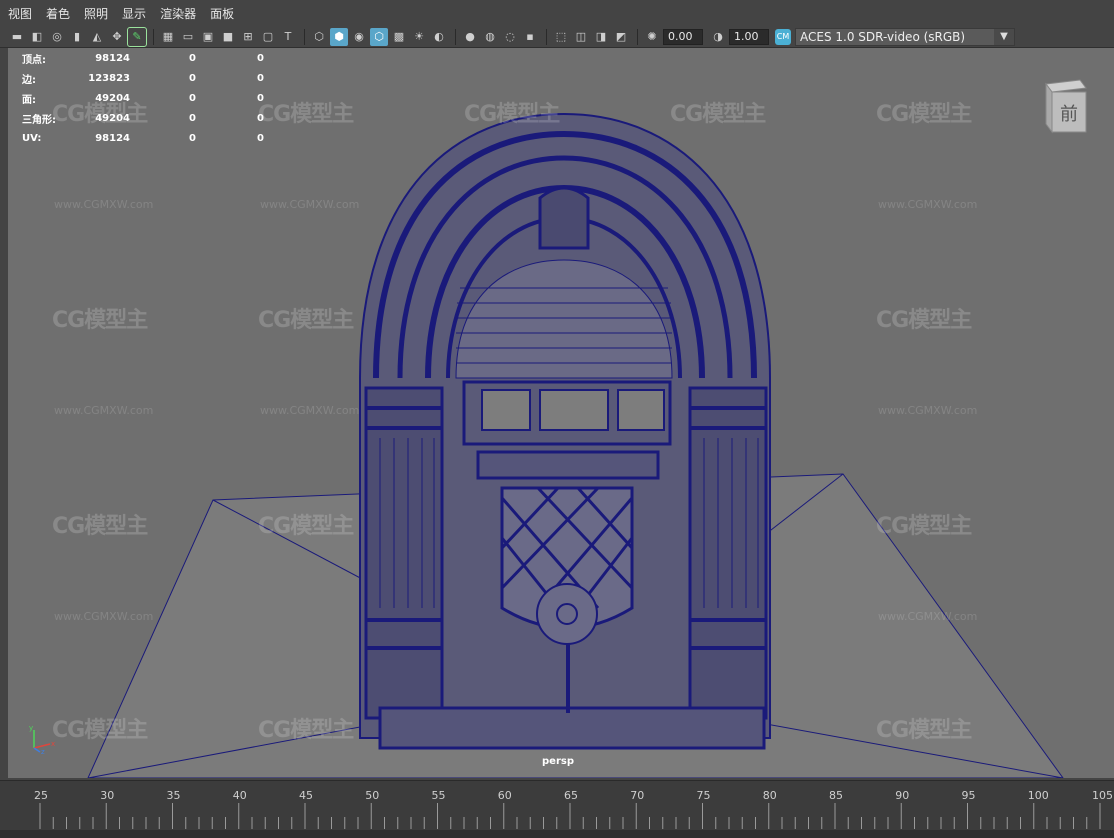  What do you see at coordinates (419, 37) in the screenshot?
I see `use-all-lights-icon: ☀` at bounding box center [419, 37].